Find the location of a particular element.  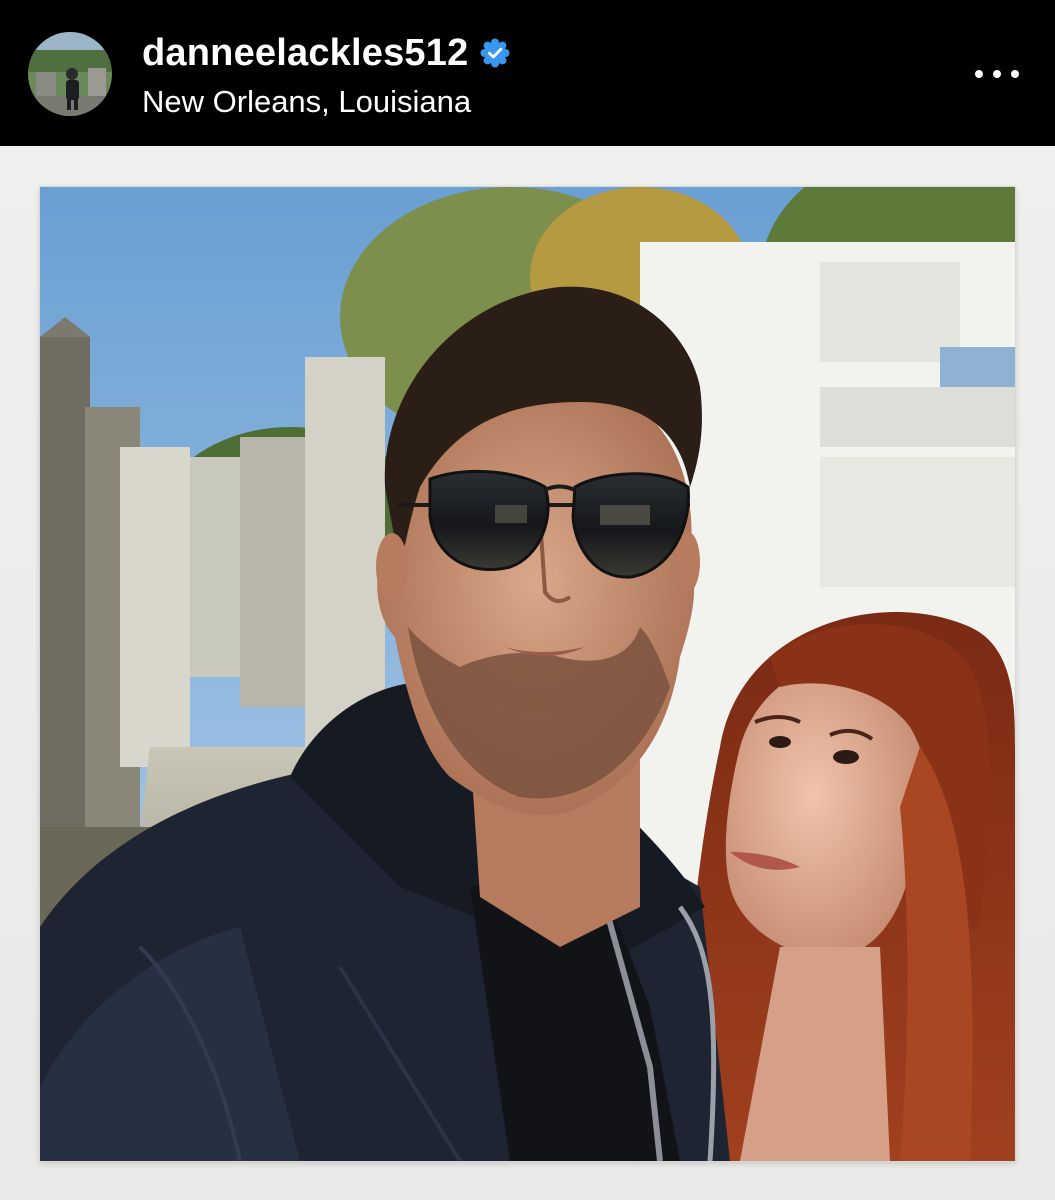

verified-badge-icon is located at coordinates (495, 53).